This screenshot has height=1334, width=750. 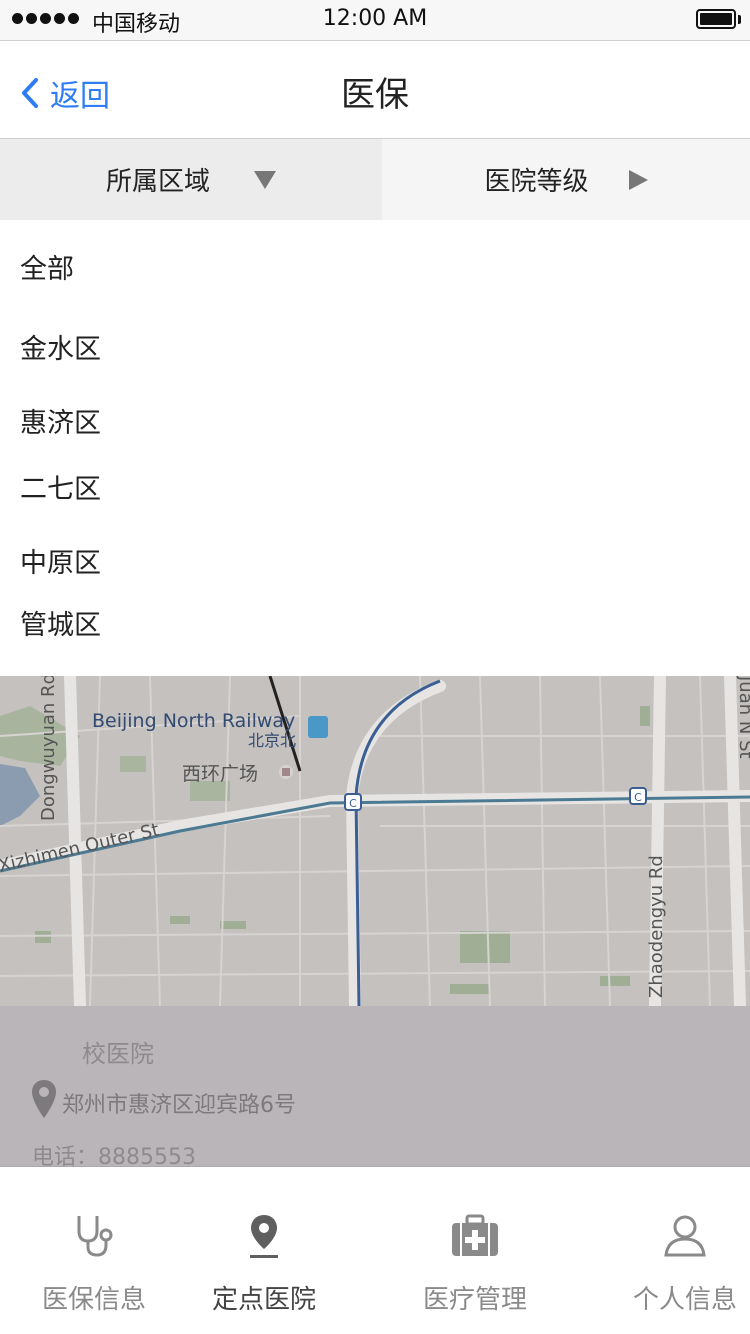 I want to click on map-label-xihuan: 西环广场, so click(x=220, y=774).